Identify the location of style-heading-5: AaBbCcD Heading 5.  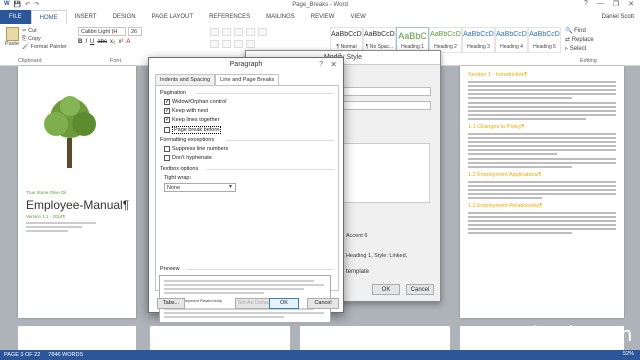
(544, 40).